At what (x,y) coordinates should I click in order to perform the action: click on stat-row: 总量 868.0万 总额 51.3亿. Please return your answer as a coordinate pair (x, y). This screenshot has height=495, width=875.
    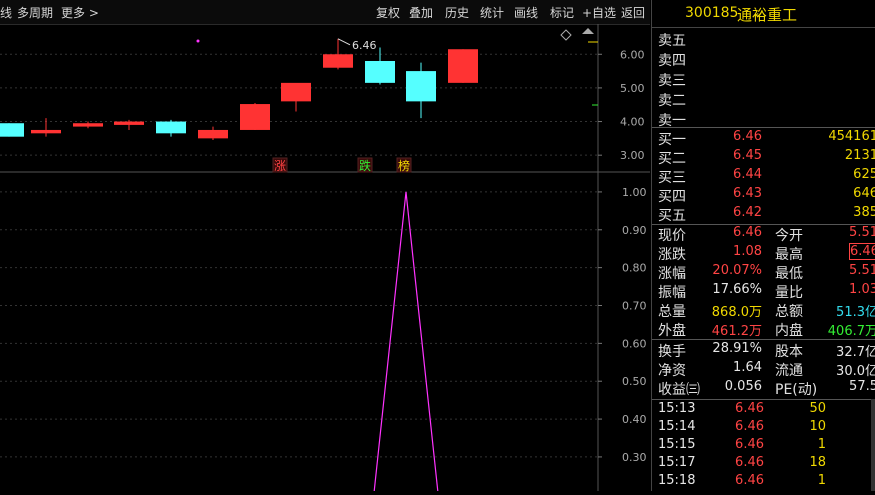
    Looking at the image, I should click on (763, 310).